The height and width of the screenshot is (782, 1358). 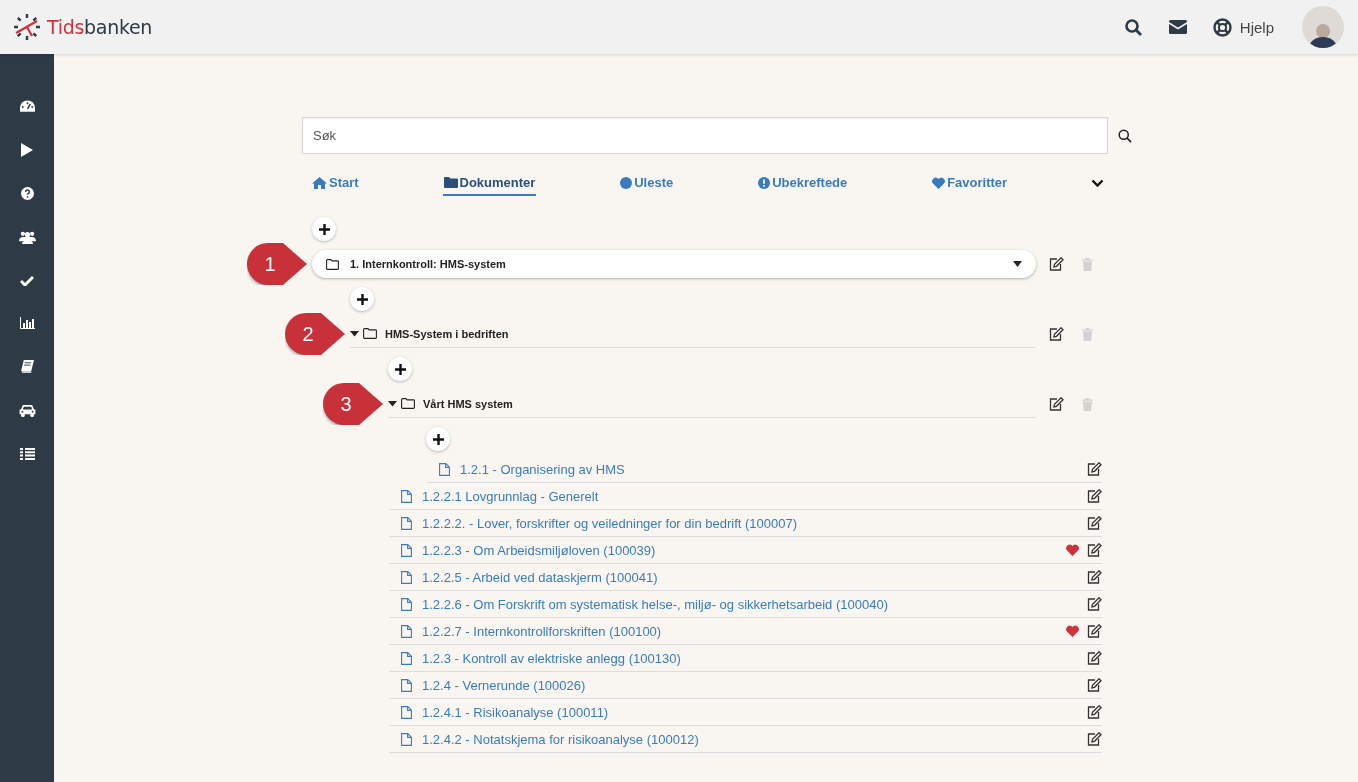 I want to click on document-row: 1.2.4 - Vernerunde (100026), so click(x=745, y=685).